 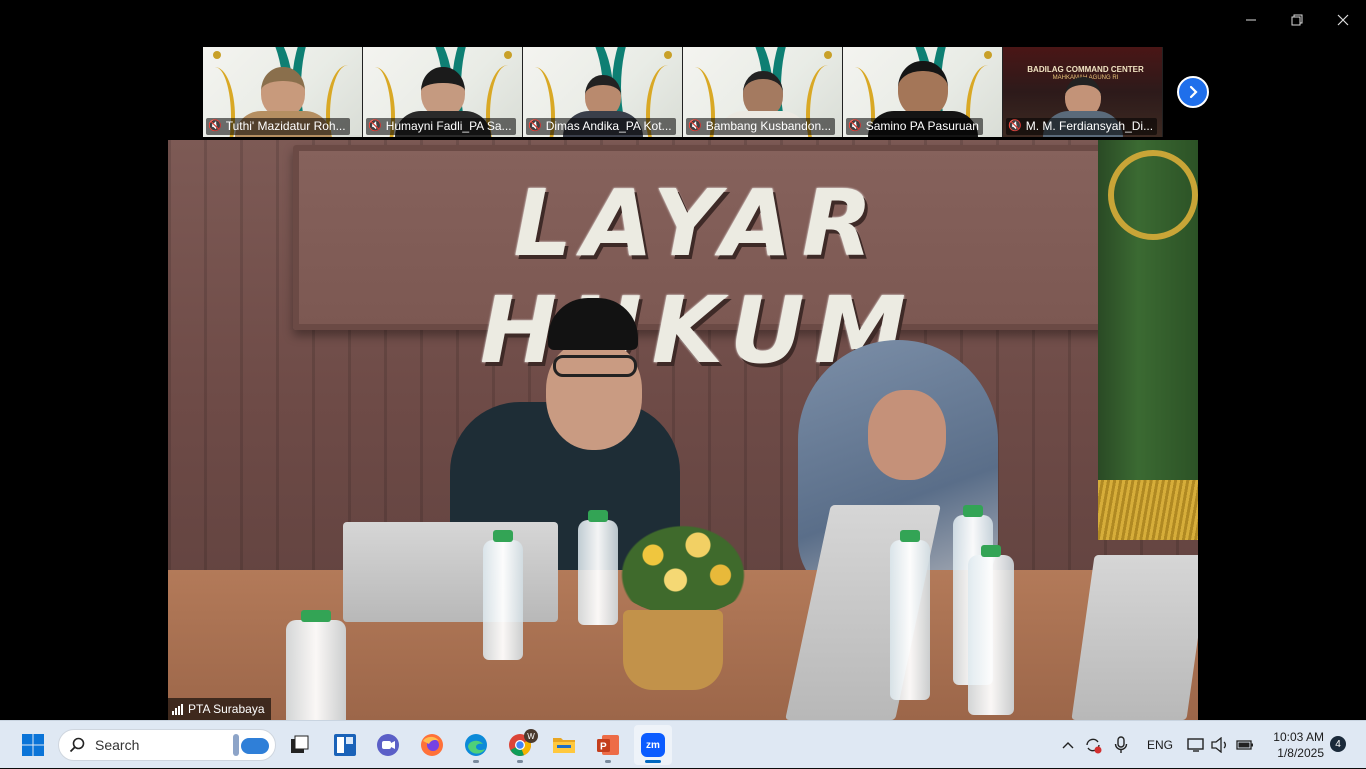 I want to click on windows-taskbar: Search W P zm ENG 10:03 AM 1/8/2025, so click(x=683, y=744).